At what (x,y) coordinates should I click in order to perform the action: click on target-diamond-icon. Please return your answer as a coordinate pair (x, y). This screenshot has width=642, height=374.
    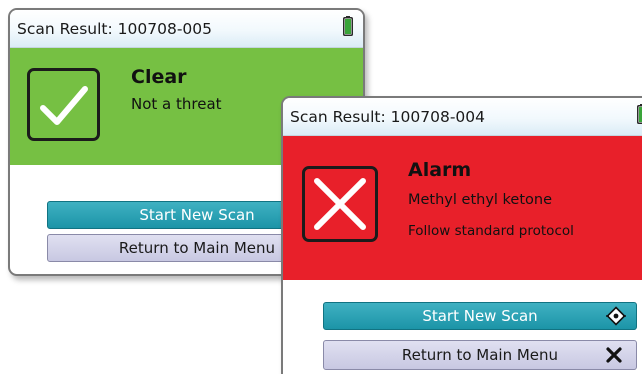
    Looking at the image, I should click on (616, 316).